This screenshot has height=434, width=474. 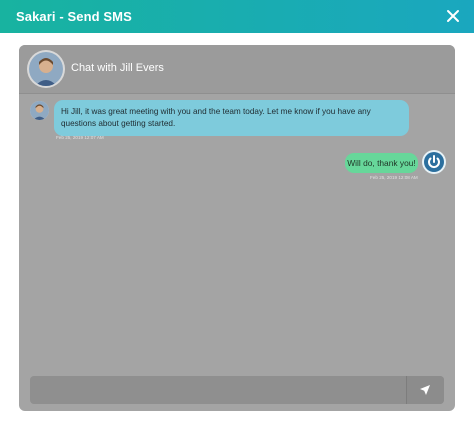 I want to click on incoming-avatar, so click(x=39, y=110).